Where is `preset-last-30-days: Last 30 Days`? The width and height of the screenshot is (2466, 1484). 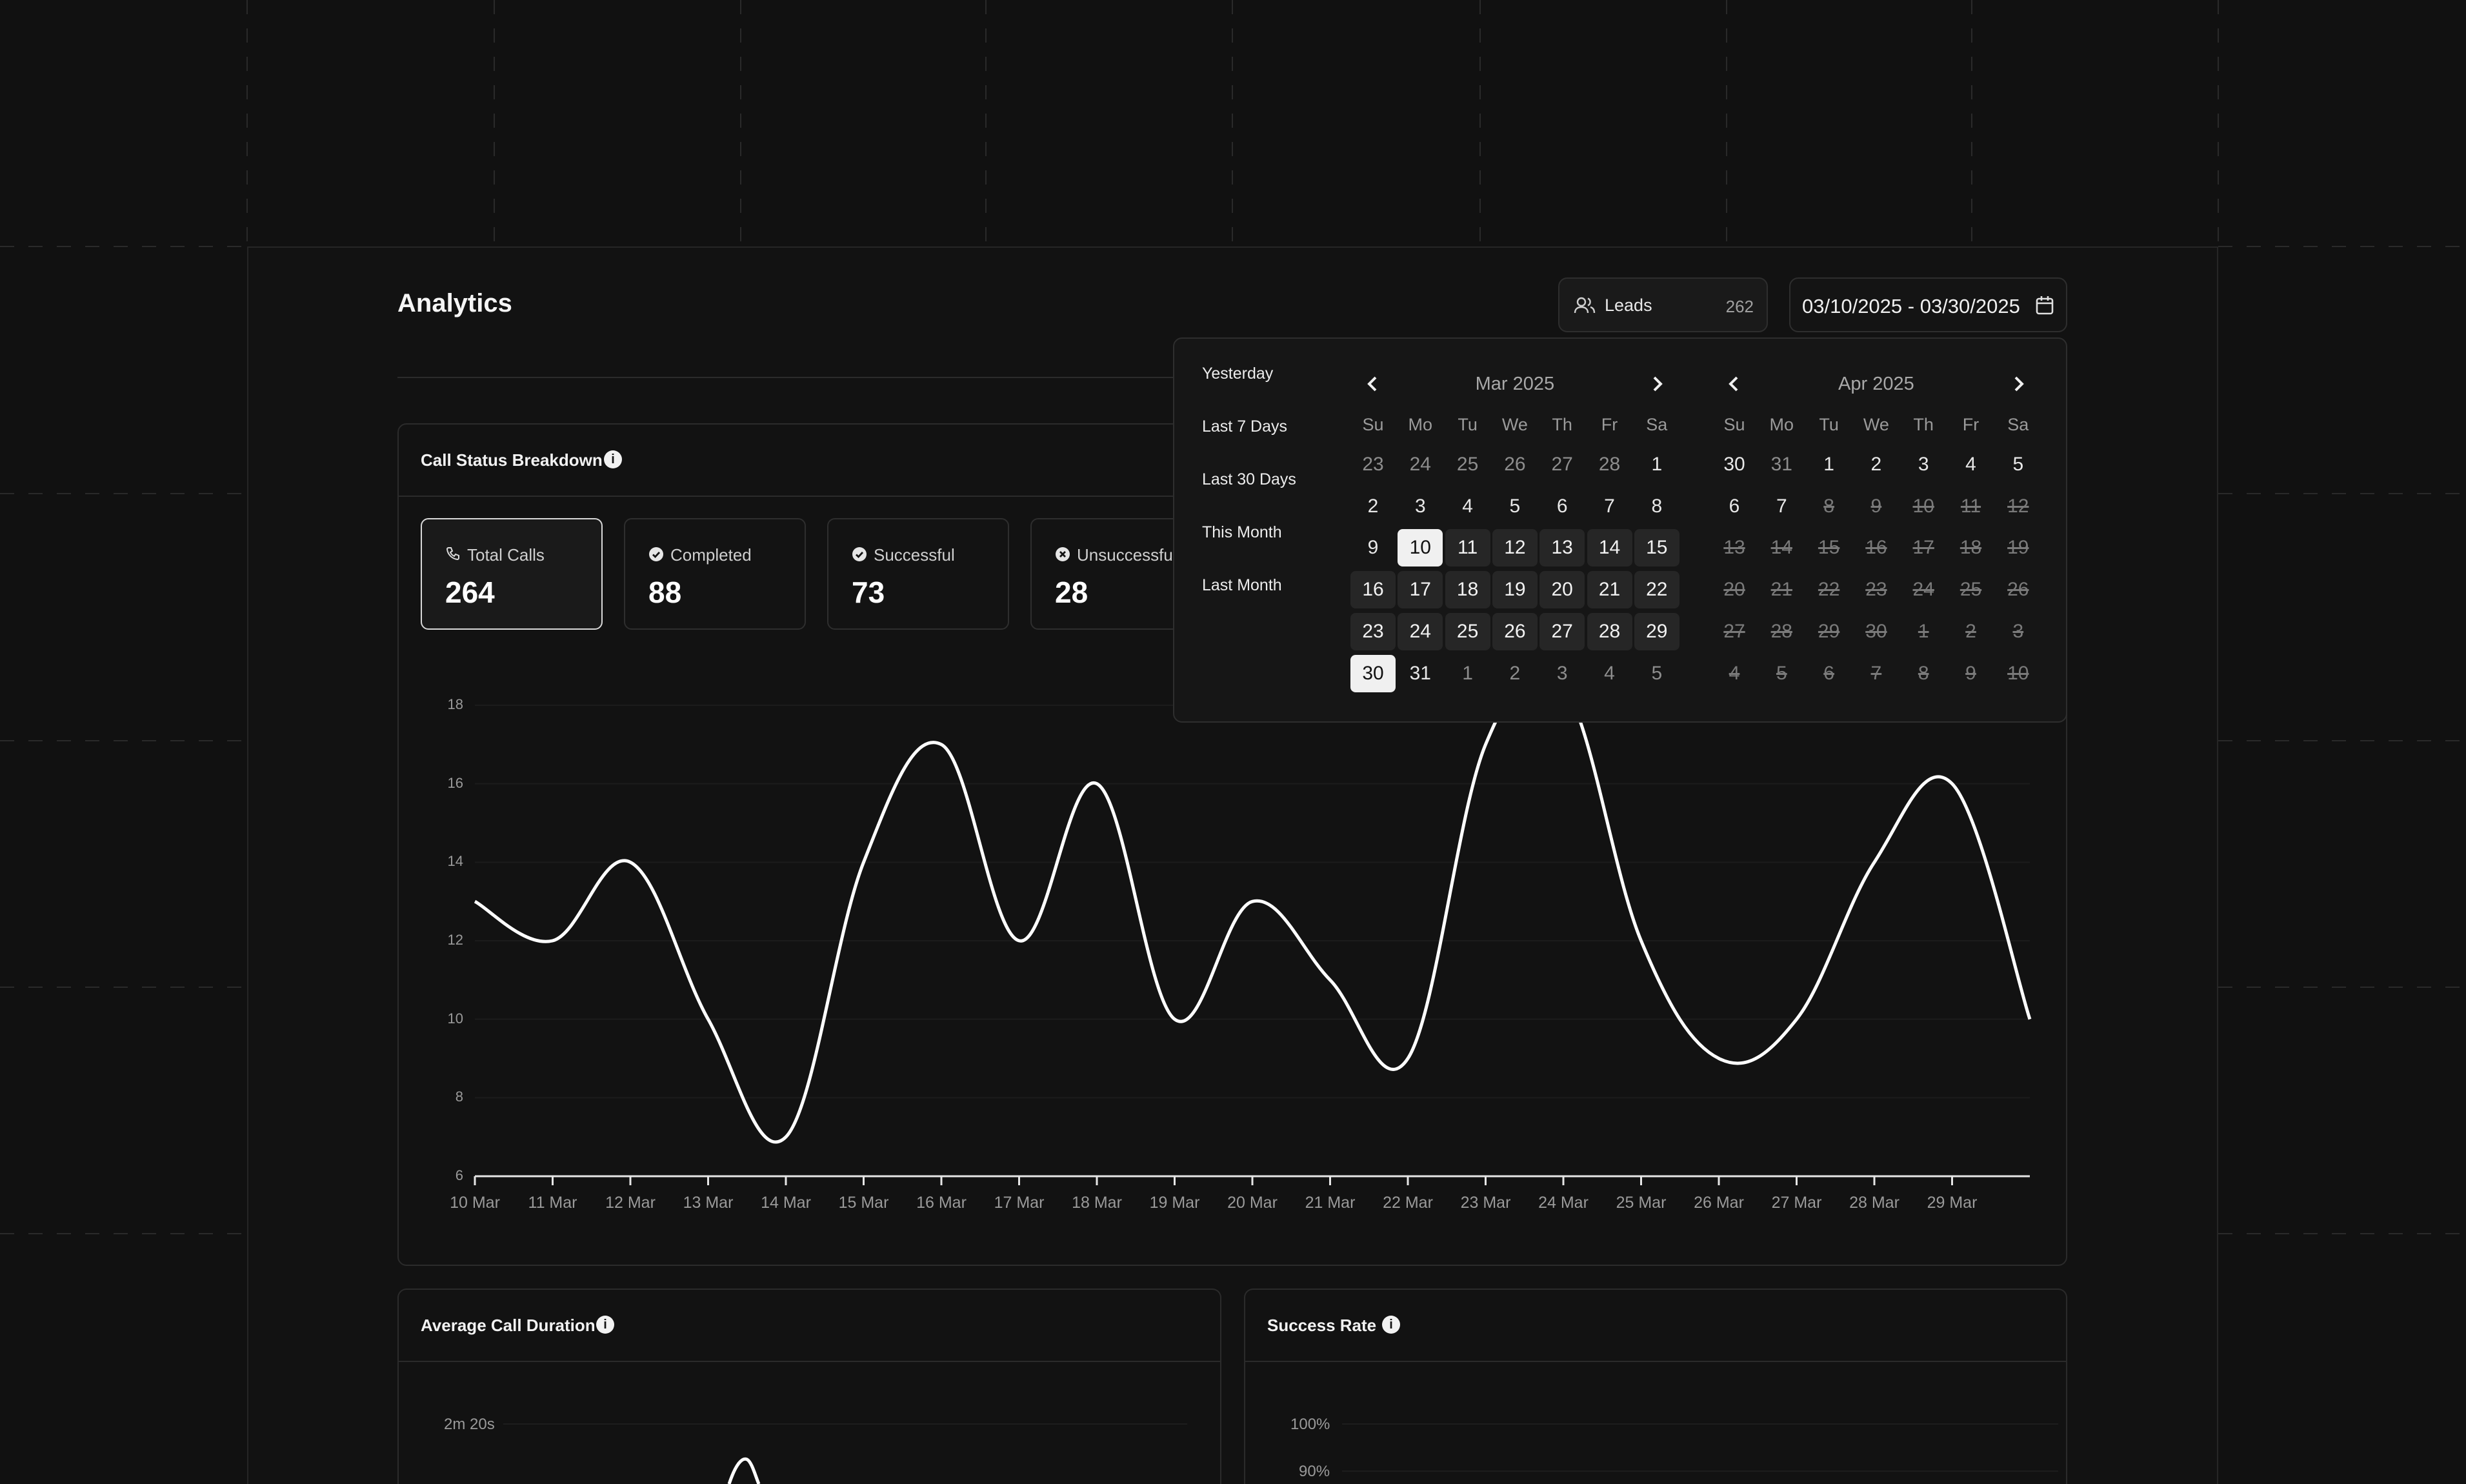 preset-last-30-days: Last 30 Days is located at coordinates (1249, 479).